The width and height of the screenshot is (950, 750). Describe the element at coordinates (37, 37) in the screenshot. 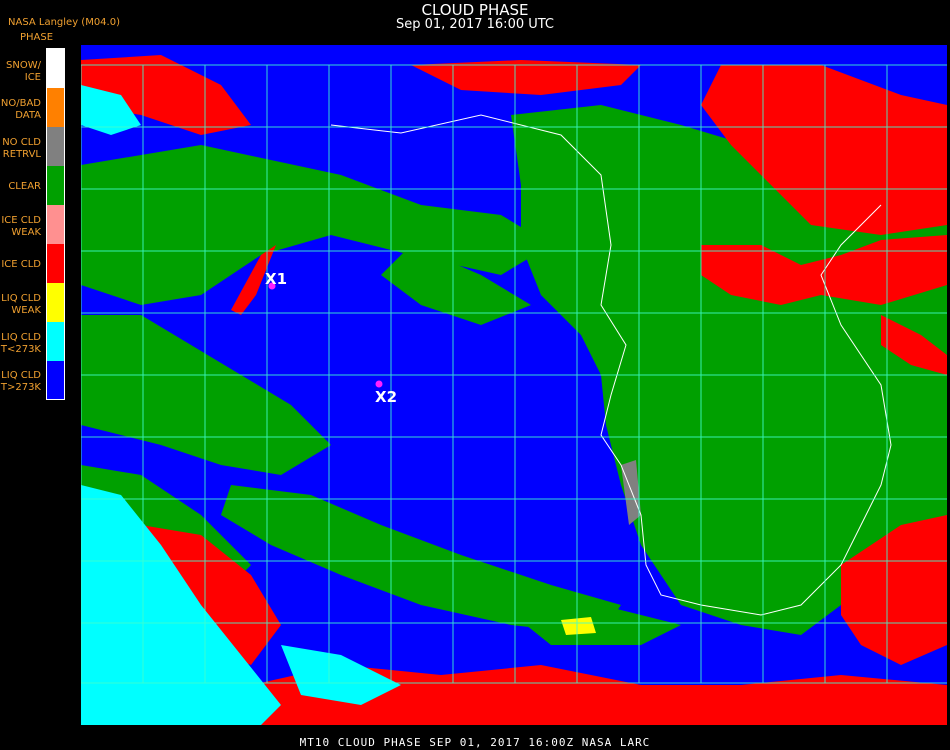

I see `legend-title: PHASE` at that location.